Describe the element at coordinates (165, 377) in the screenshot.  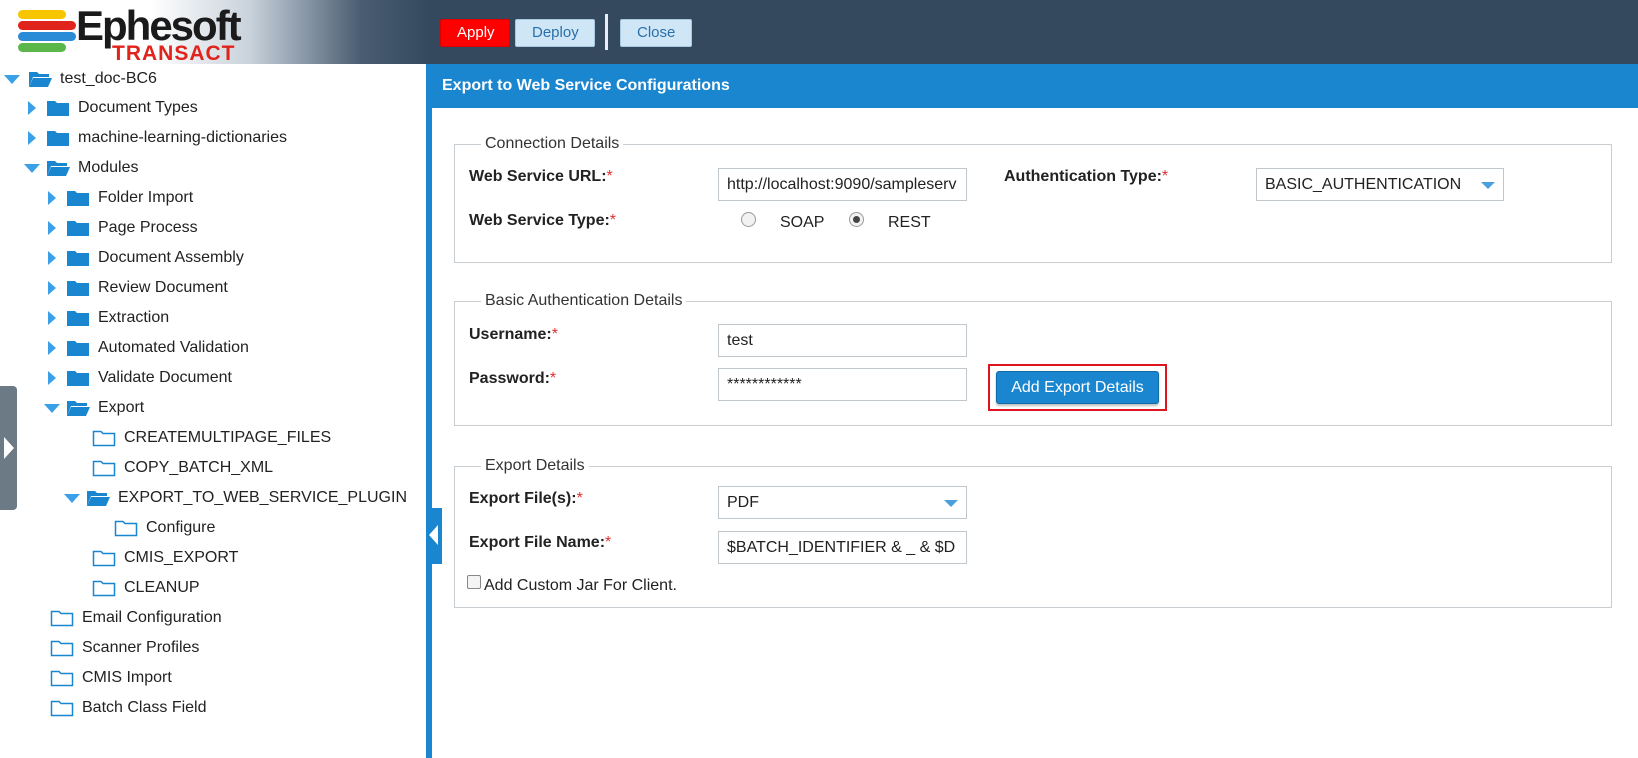
I see `tree-label: Validate Document` at that location.